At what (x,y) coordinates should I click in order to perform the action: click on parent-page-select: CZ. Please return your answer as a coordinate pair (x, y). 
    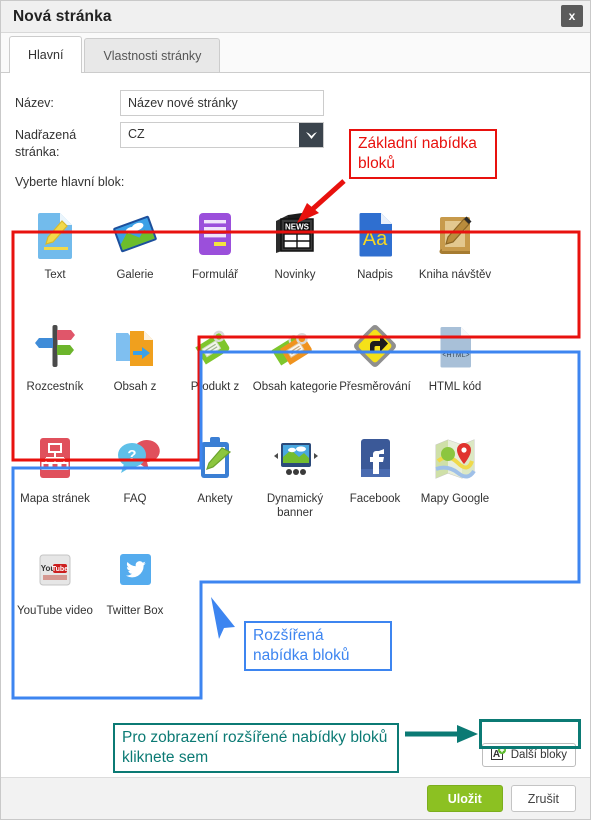
    Looking at the image, I should click on (222, 135).